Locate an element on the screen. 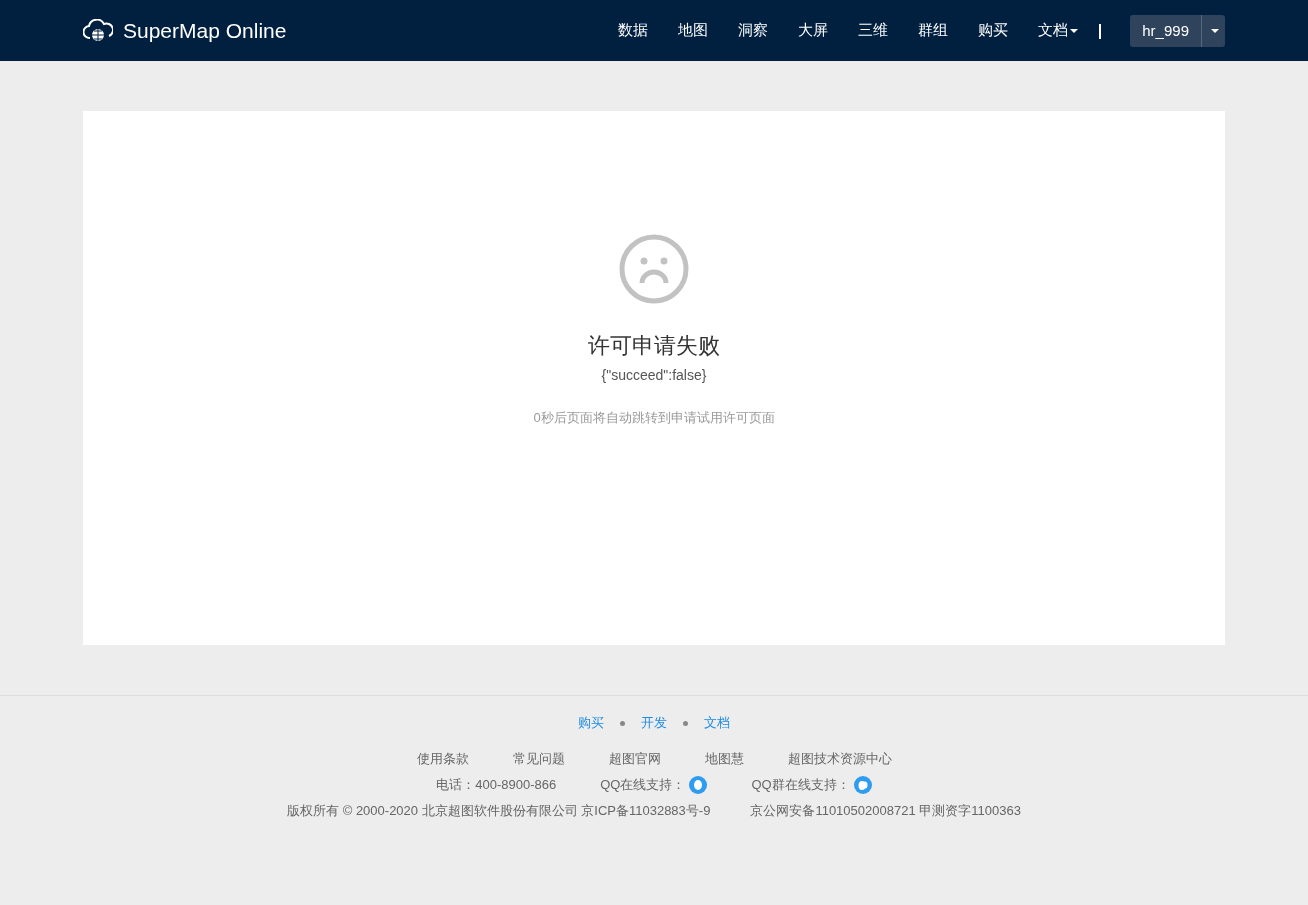  footer-link: 使用条款 is located at coordinates (442, 759).